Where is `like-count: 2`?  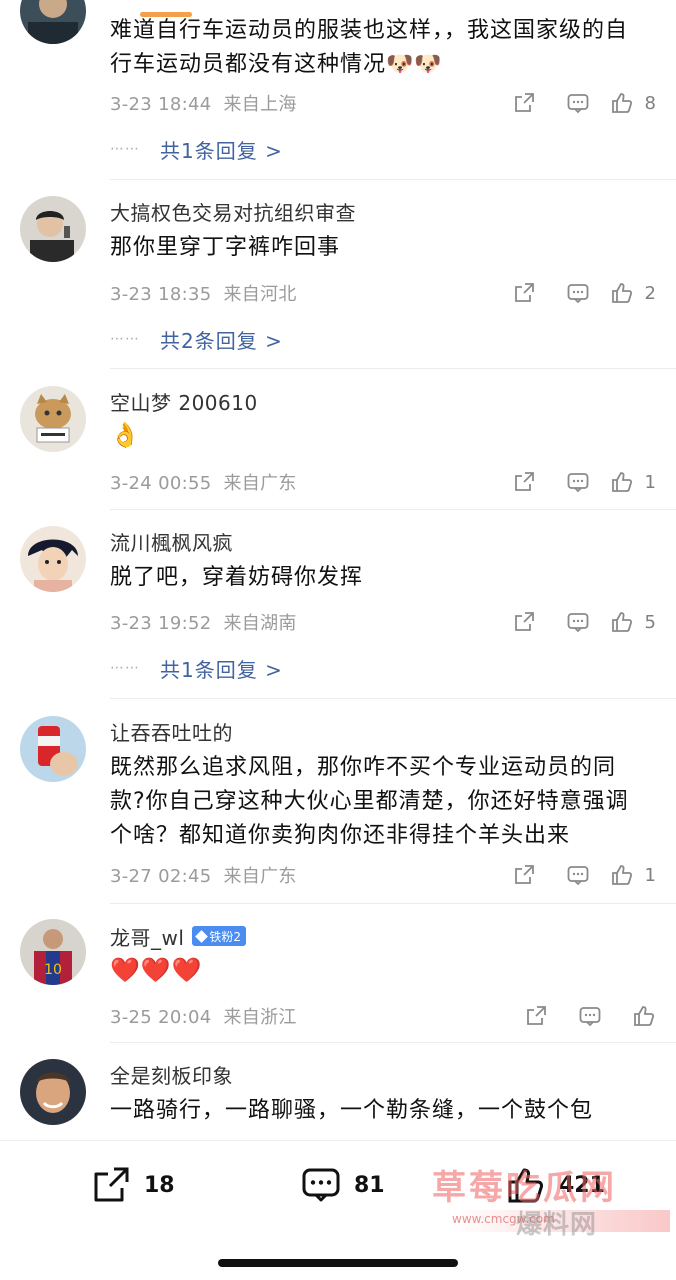
like-count: 2 is located at coordinates (650, 293).